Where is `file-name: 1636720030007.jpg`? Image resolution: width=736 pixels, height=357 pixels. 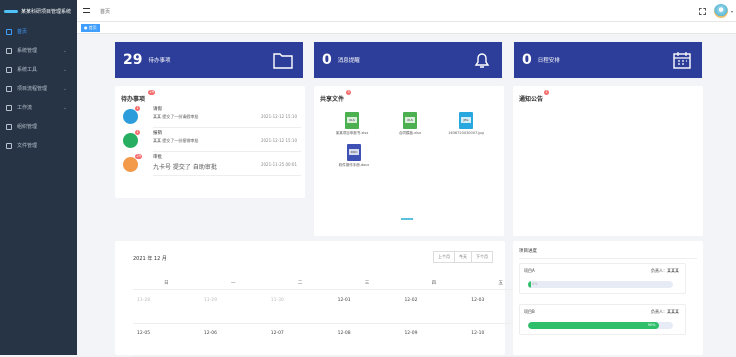 file-name: 1636720030007.jpg is located at coordinates (466, 133).